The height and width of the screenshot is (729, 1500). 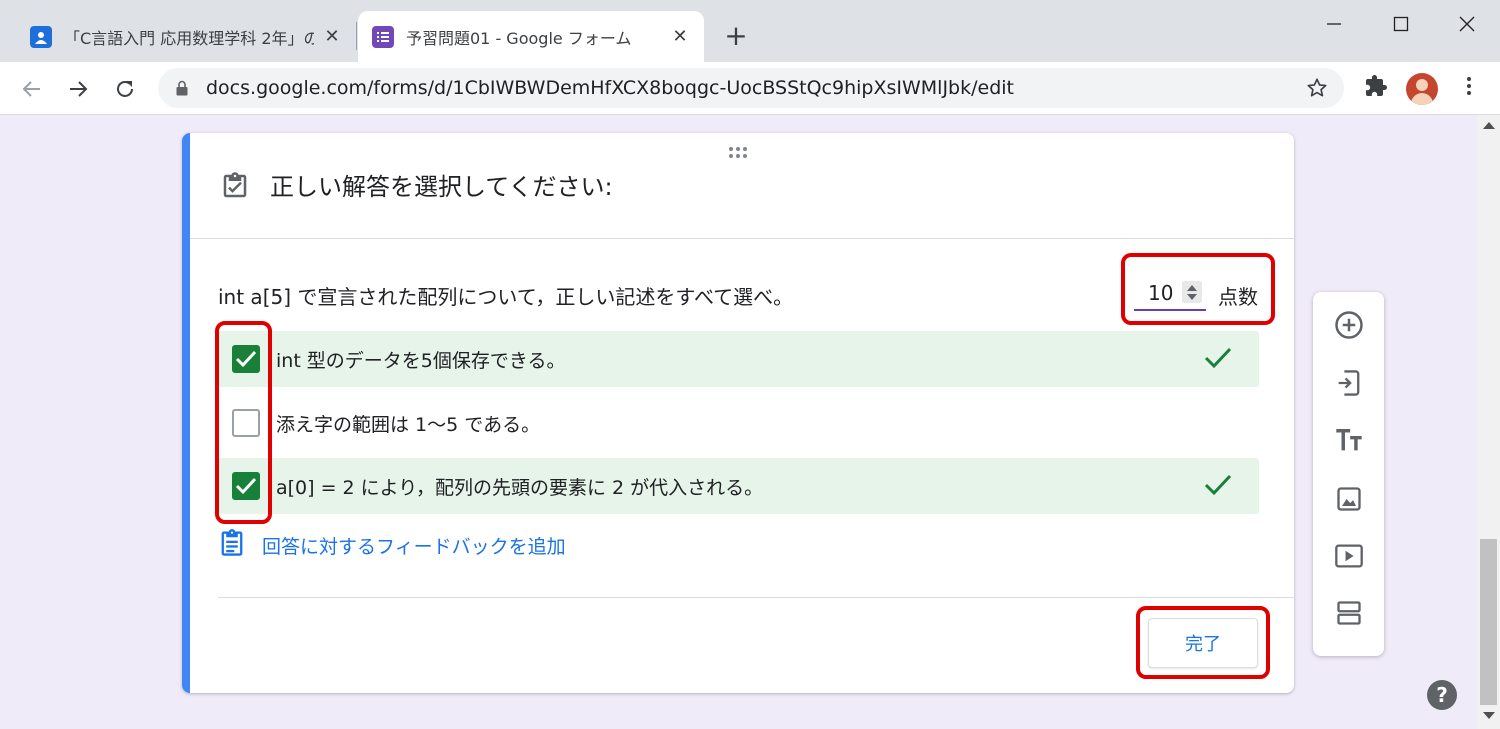 I want to click on points-input: 10, so click(x=1170, y=293).